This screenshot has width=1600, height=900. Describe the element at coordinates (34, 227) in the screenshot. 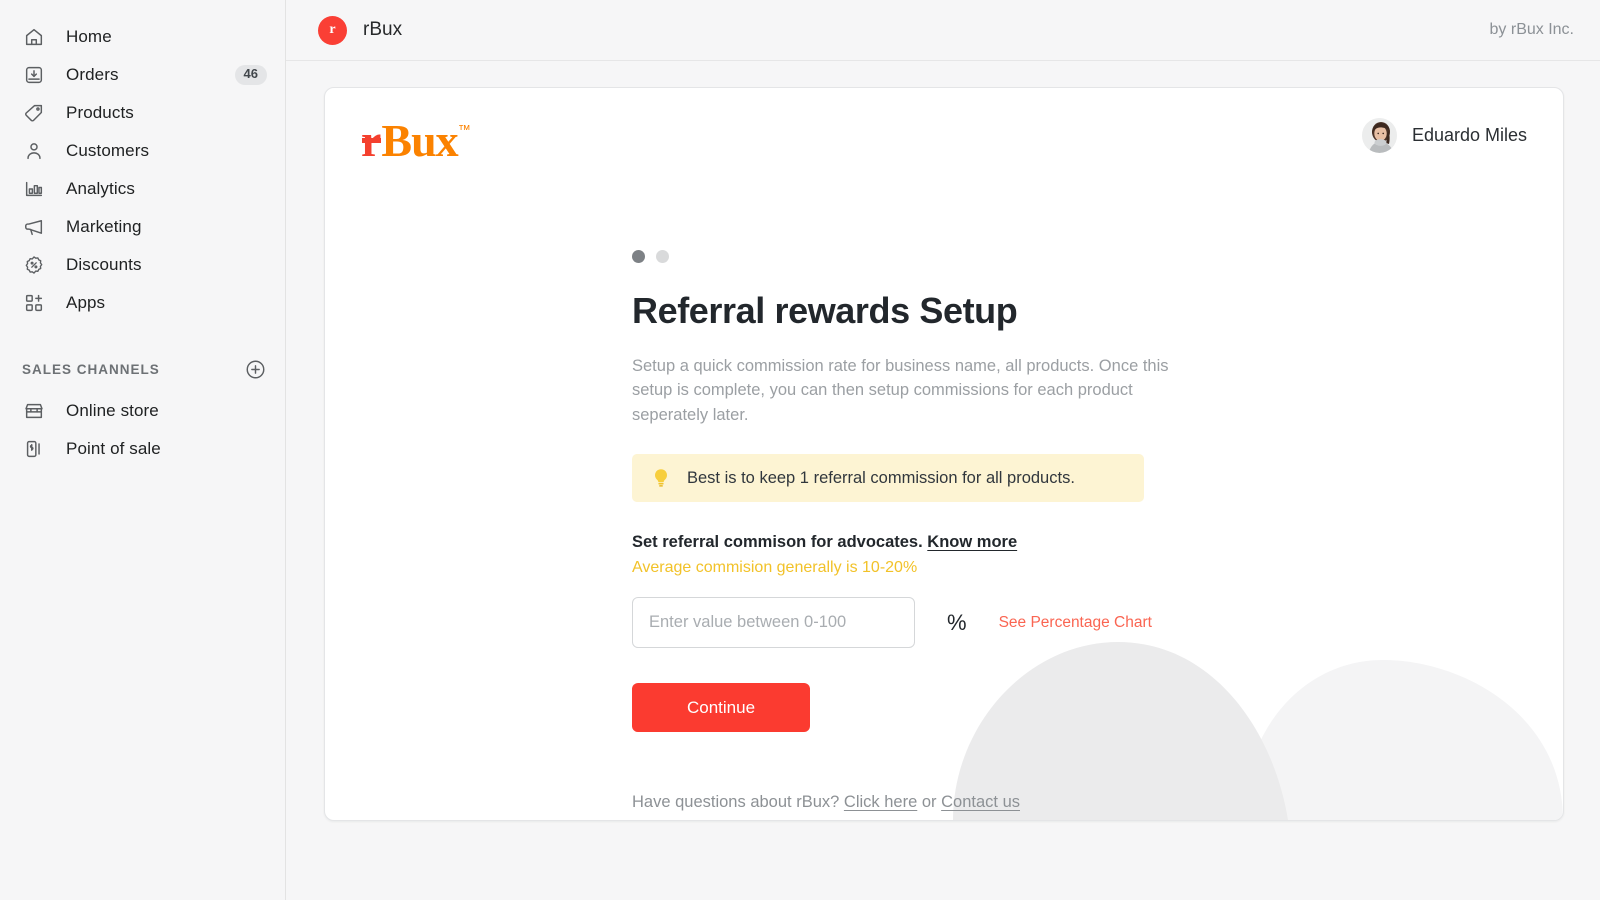

I see `megaphone-icon` at that location.